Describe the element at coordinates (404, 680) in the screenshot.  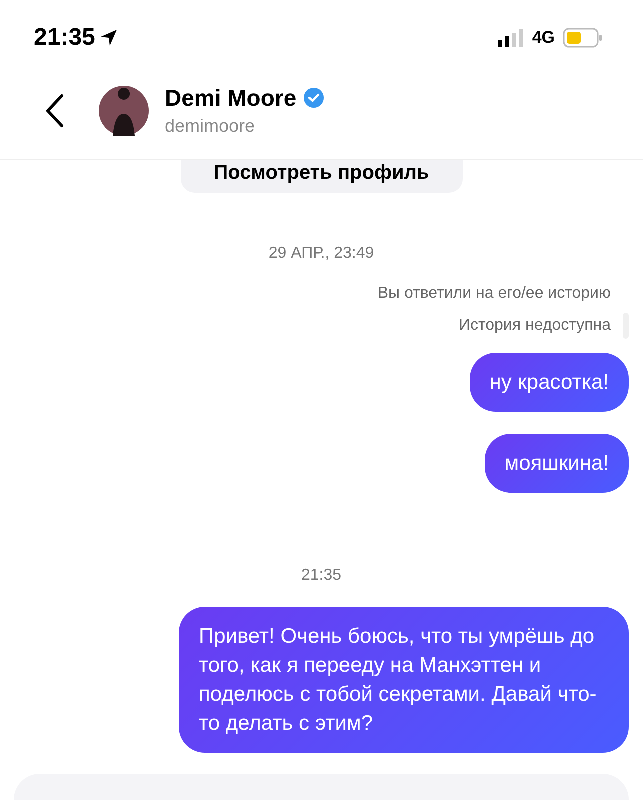
I see `sent-message-bubble: Привет! Очень боюсь, что ты умрёшь до того, как я перееду на Манхэттен и поделюсь с тобой секретами. Давай что-то делать с этим?` at that location.